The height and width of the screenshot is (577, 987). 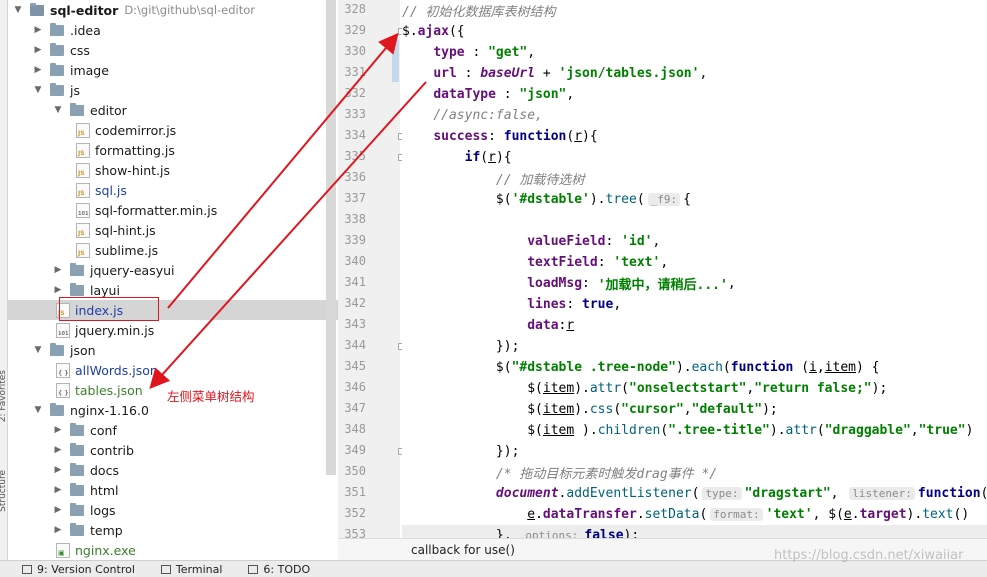 I want to click on line-number: 341, so click(x=355, y=282).